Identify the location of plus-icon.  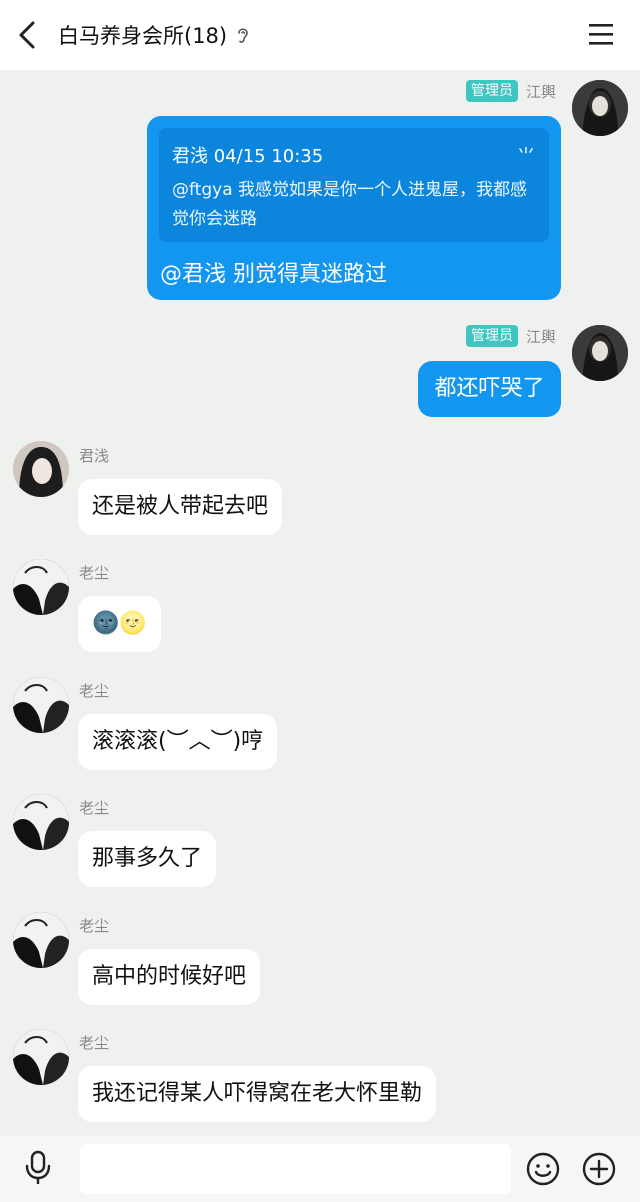
(599, 1169).